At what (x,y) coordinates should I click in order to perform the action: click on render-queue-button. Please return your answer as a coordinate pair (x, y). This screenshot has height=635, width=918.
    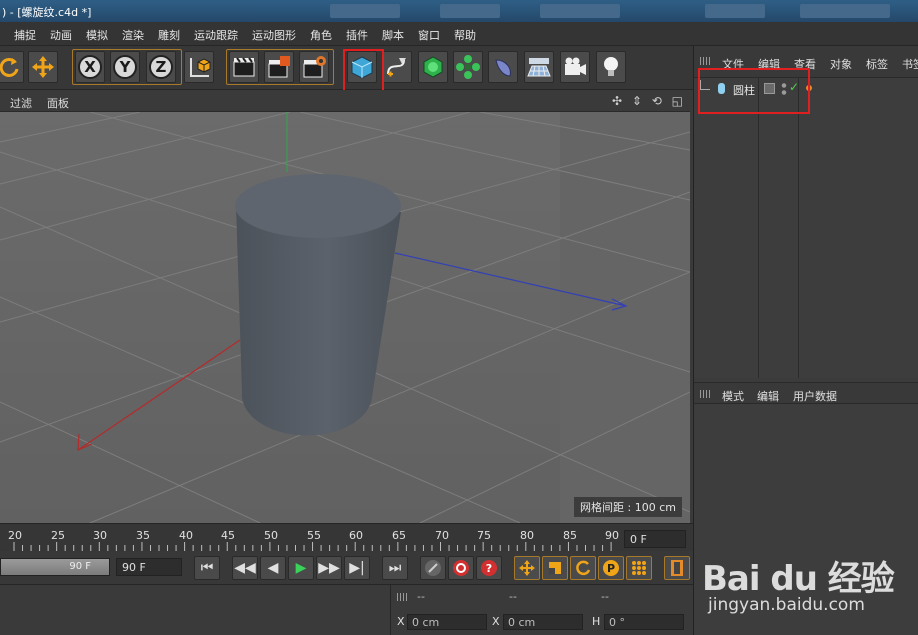
    Looking at the image, I should click on (279, 67).